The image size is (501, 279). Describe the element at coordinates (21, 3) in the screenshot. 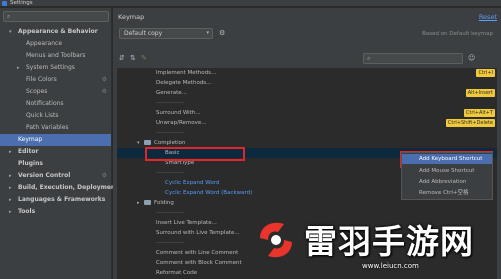

I see `window-title: Settings` at that location.